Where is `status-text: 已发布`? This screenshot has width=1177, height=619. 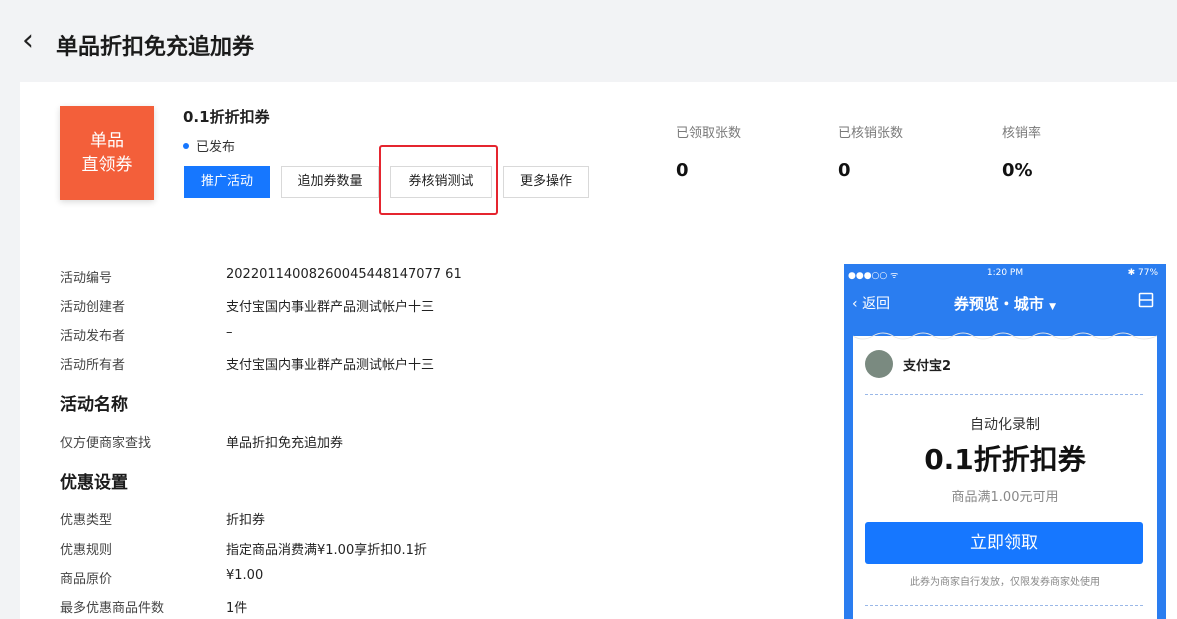
status-text: 已发布 is located at coordinates (216, 147).